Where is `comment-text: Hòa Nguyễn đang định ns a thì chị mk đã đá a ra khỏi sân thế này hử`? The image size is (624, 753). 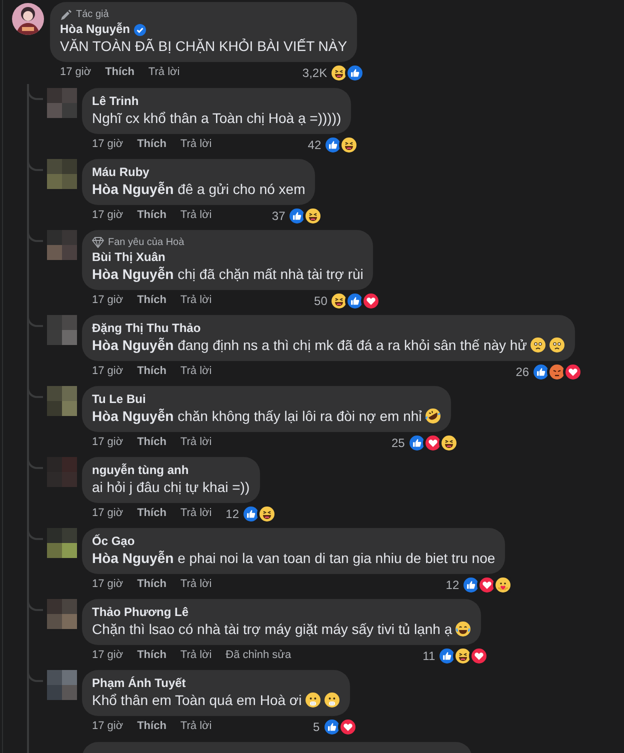
comment-text: Hòa Nguyễn đang định ns a thì chị mk đã đá a ra khỏi sân thế này hử is located at coordinates (329, 345).